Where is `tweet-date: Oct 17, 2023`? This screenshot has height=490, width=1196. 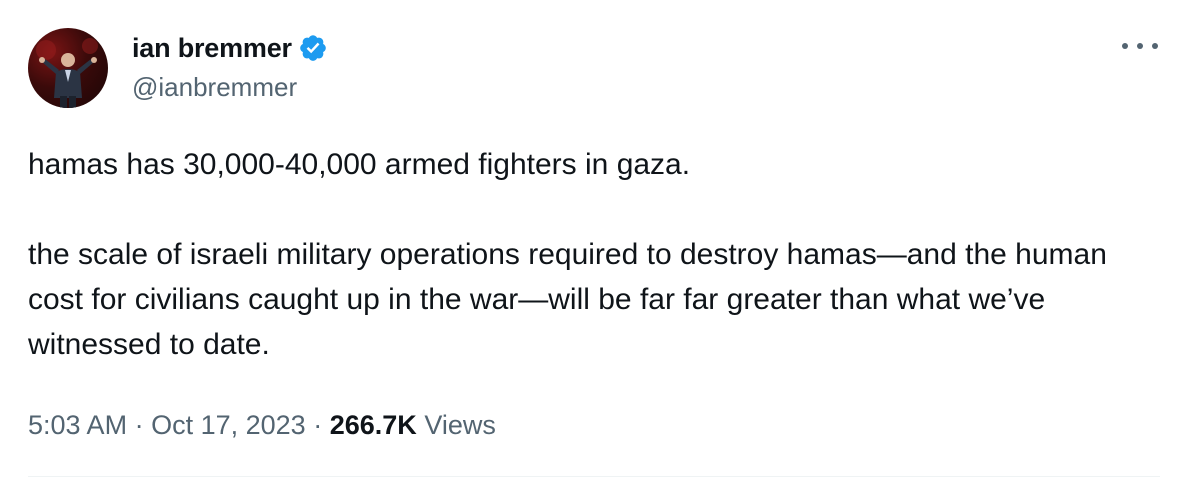
tweet-date: Oct 17, 2023 is located at coordinates (228, 425).